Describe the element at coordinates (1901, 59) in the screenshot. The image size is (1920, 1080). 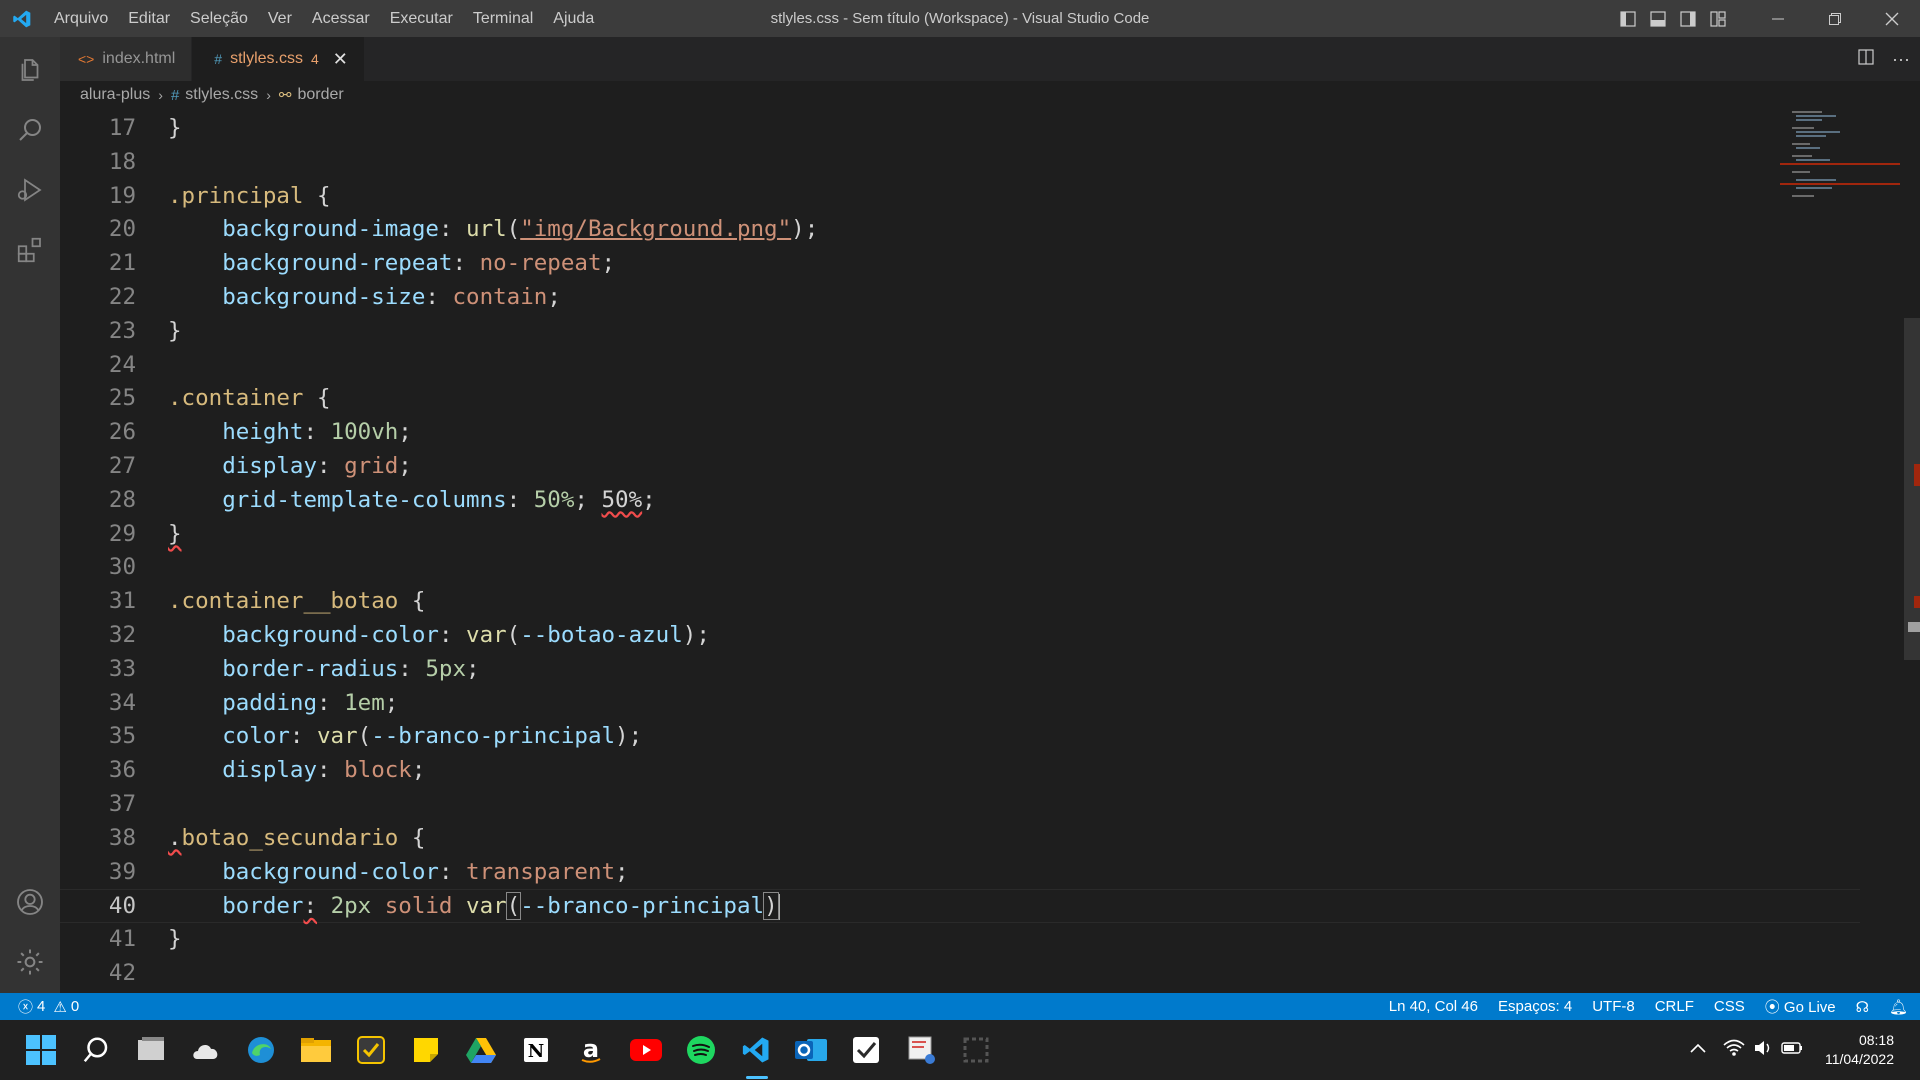
I see `more-actions-icon: ···` at that location.